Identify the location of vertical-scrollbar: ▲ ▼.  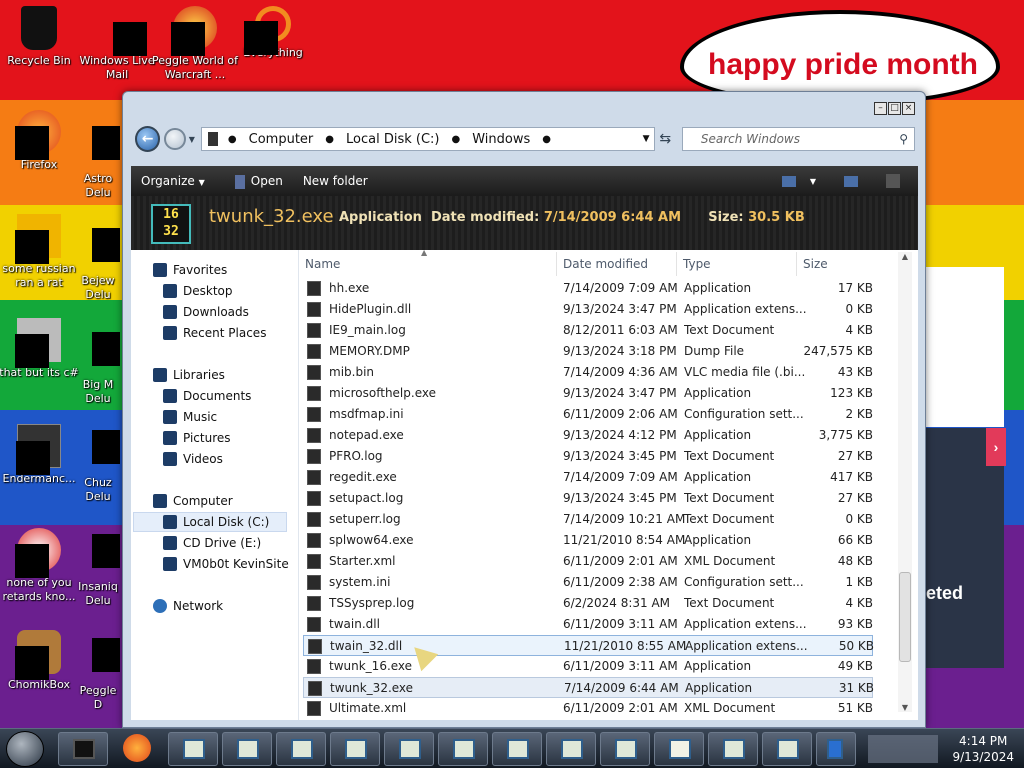
(905, 482).